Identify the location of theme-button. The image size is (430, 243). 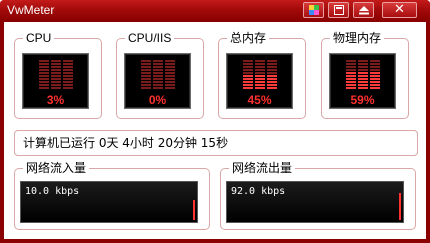
(313, 10).